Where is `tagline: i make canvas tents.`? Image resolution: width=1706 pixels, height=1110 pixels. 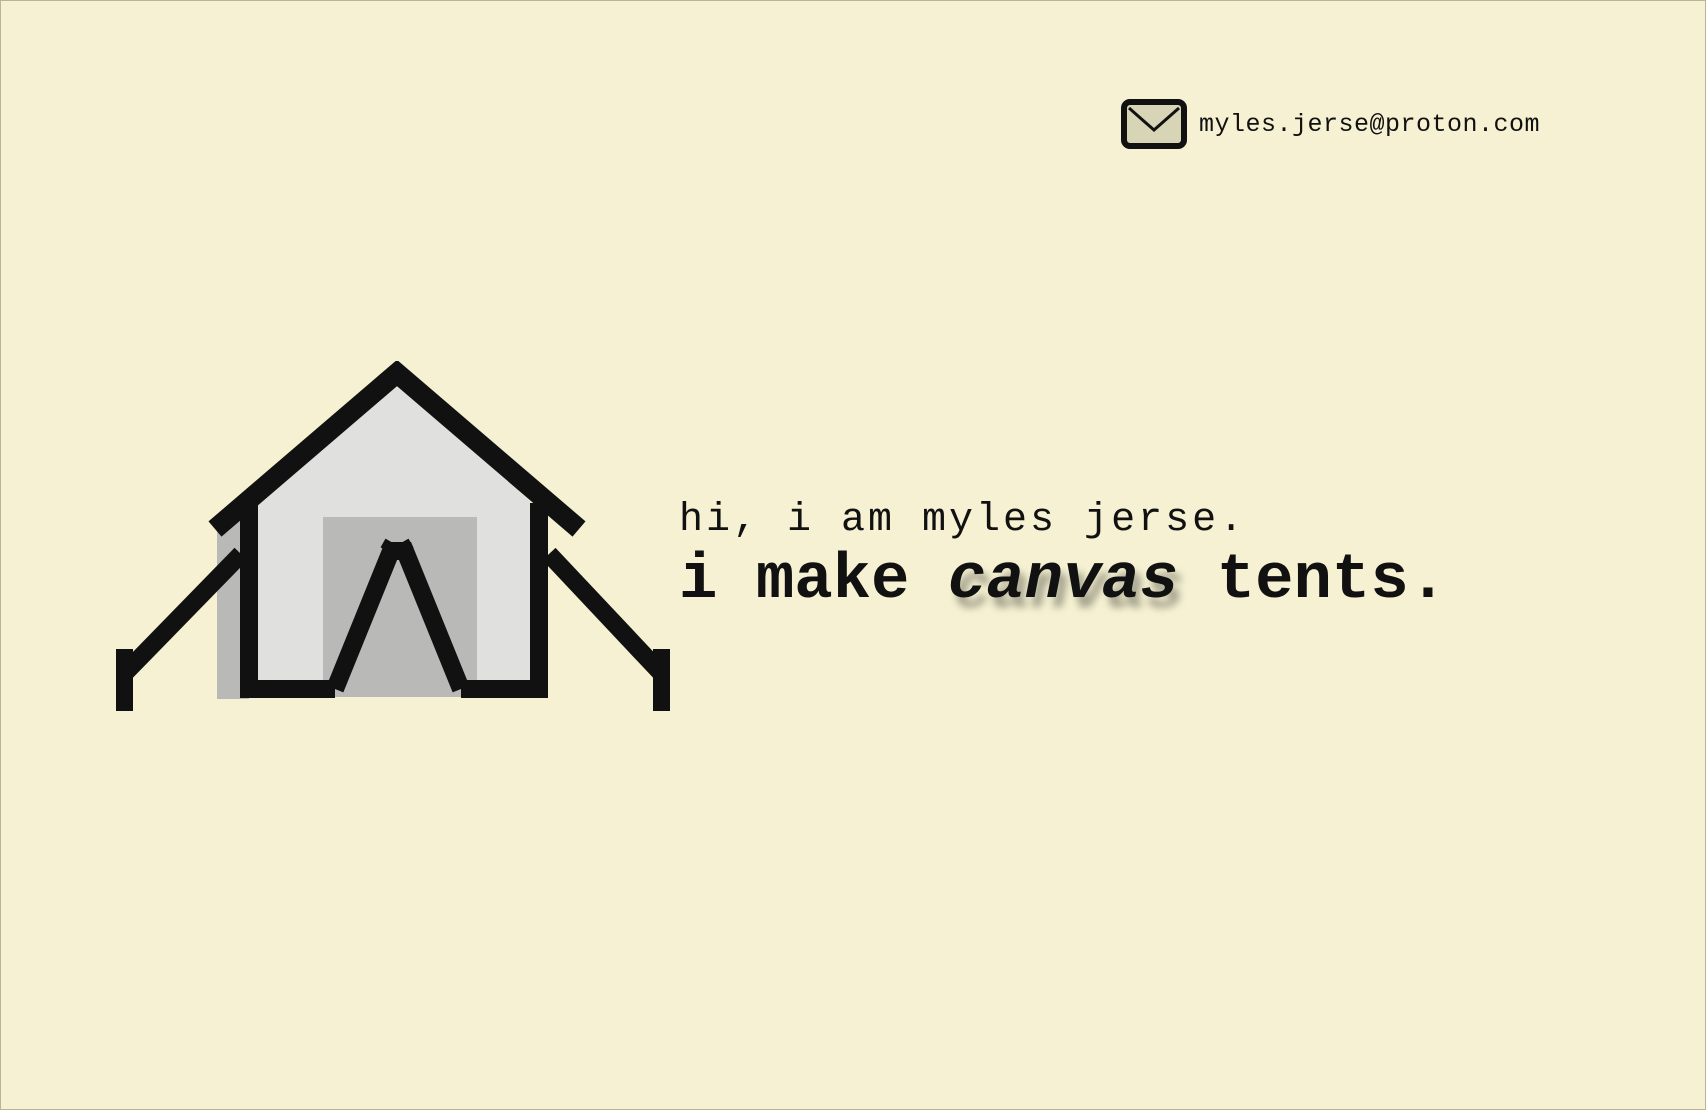 tagline: i make canvas tents. is located at coordinates (1063, 581).